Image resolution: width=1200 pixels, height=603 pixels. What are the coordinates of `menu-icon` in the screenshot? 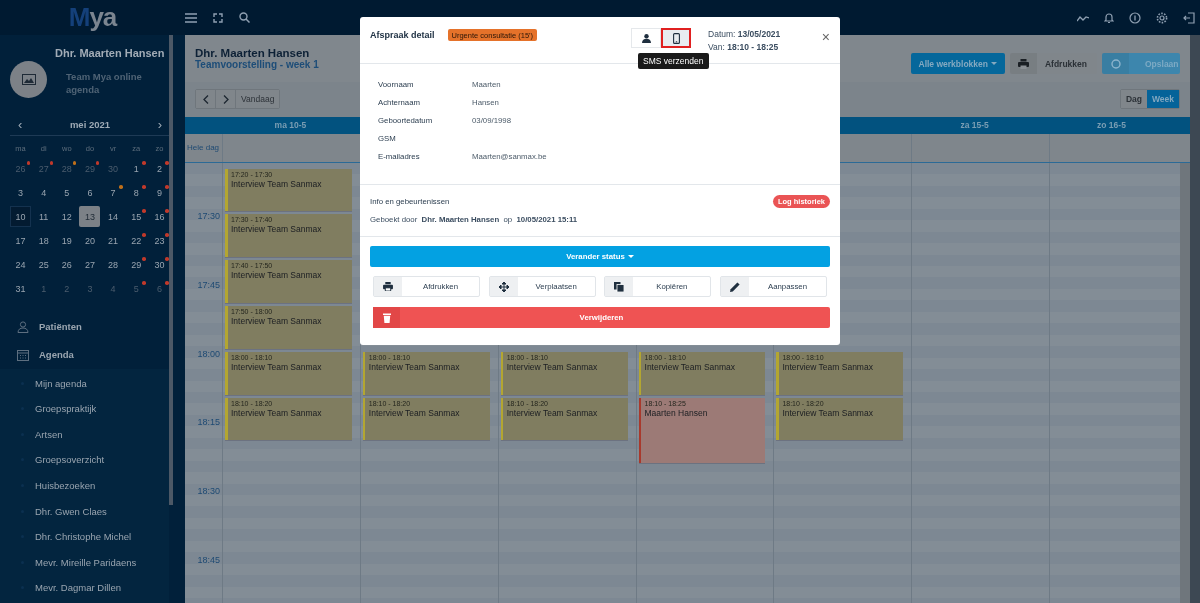 It's located at (191, 17).